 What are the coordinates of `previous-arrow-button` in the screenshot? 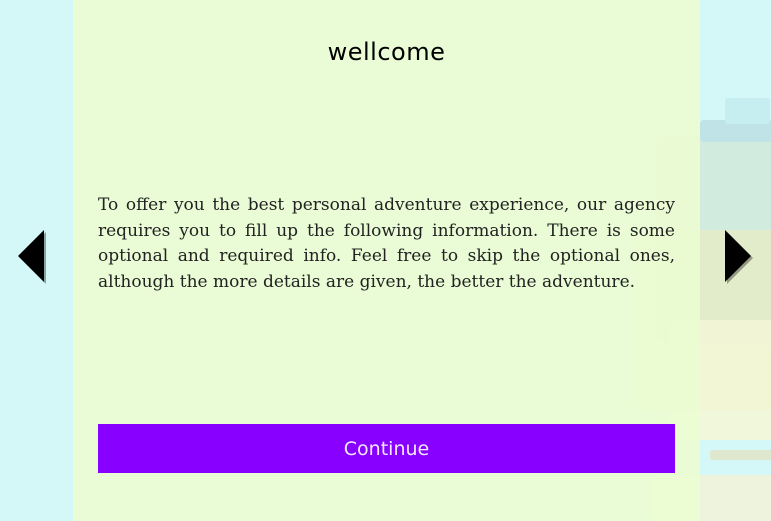 It's located at (31, 256).